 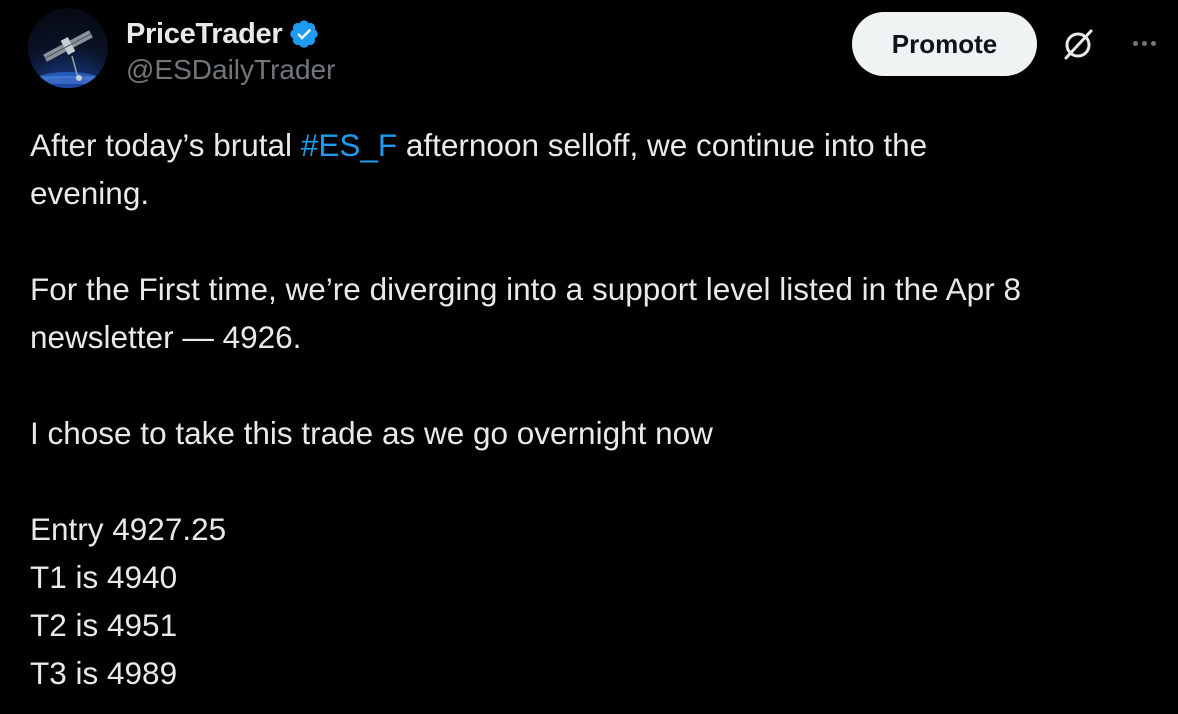 I want to click on grok-icon, so click(x=1078, y=44).